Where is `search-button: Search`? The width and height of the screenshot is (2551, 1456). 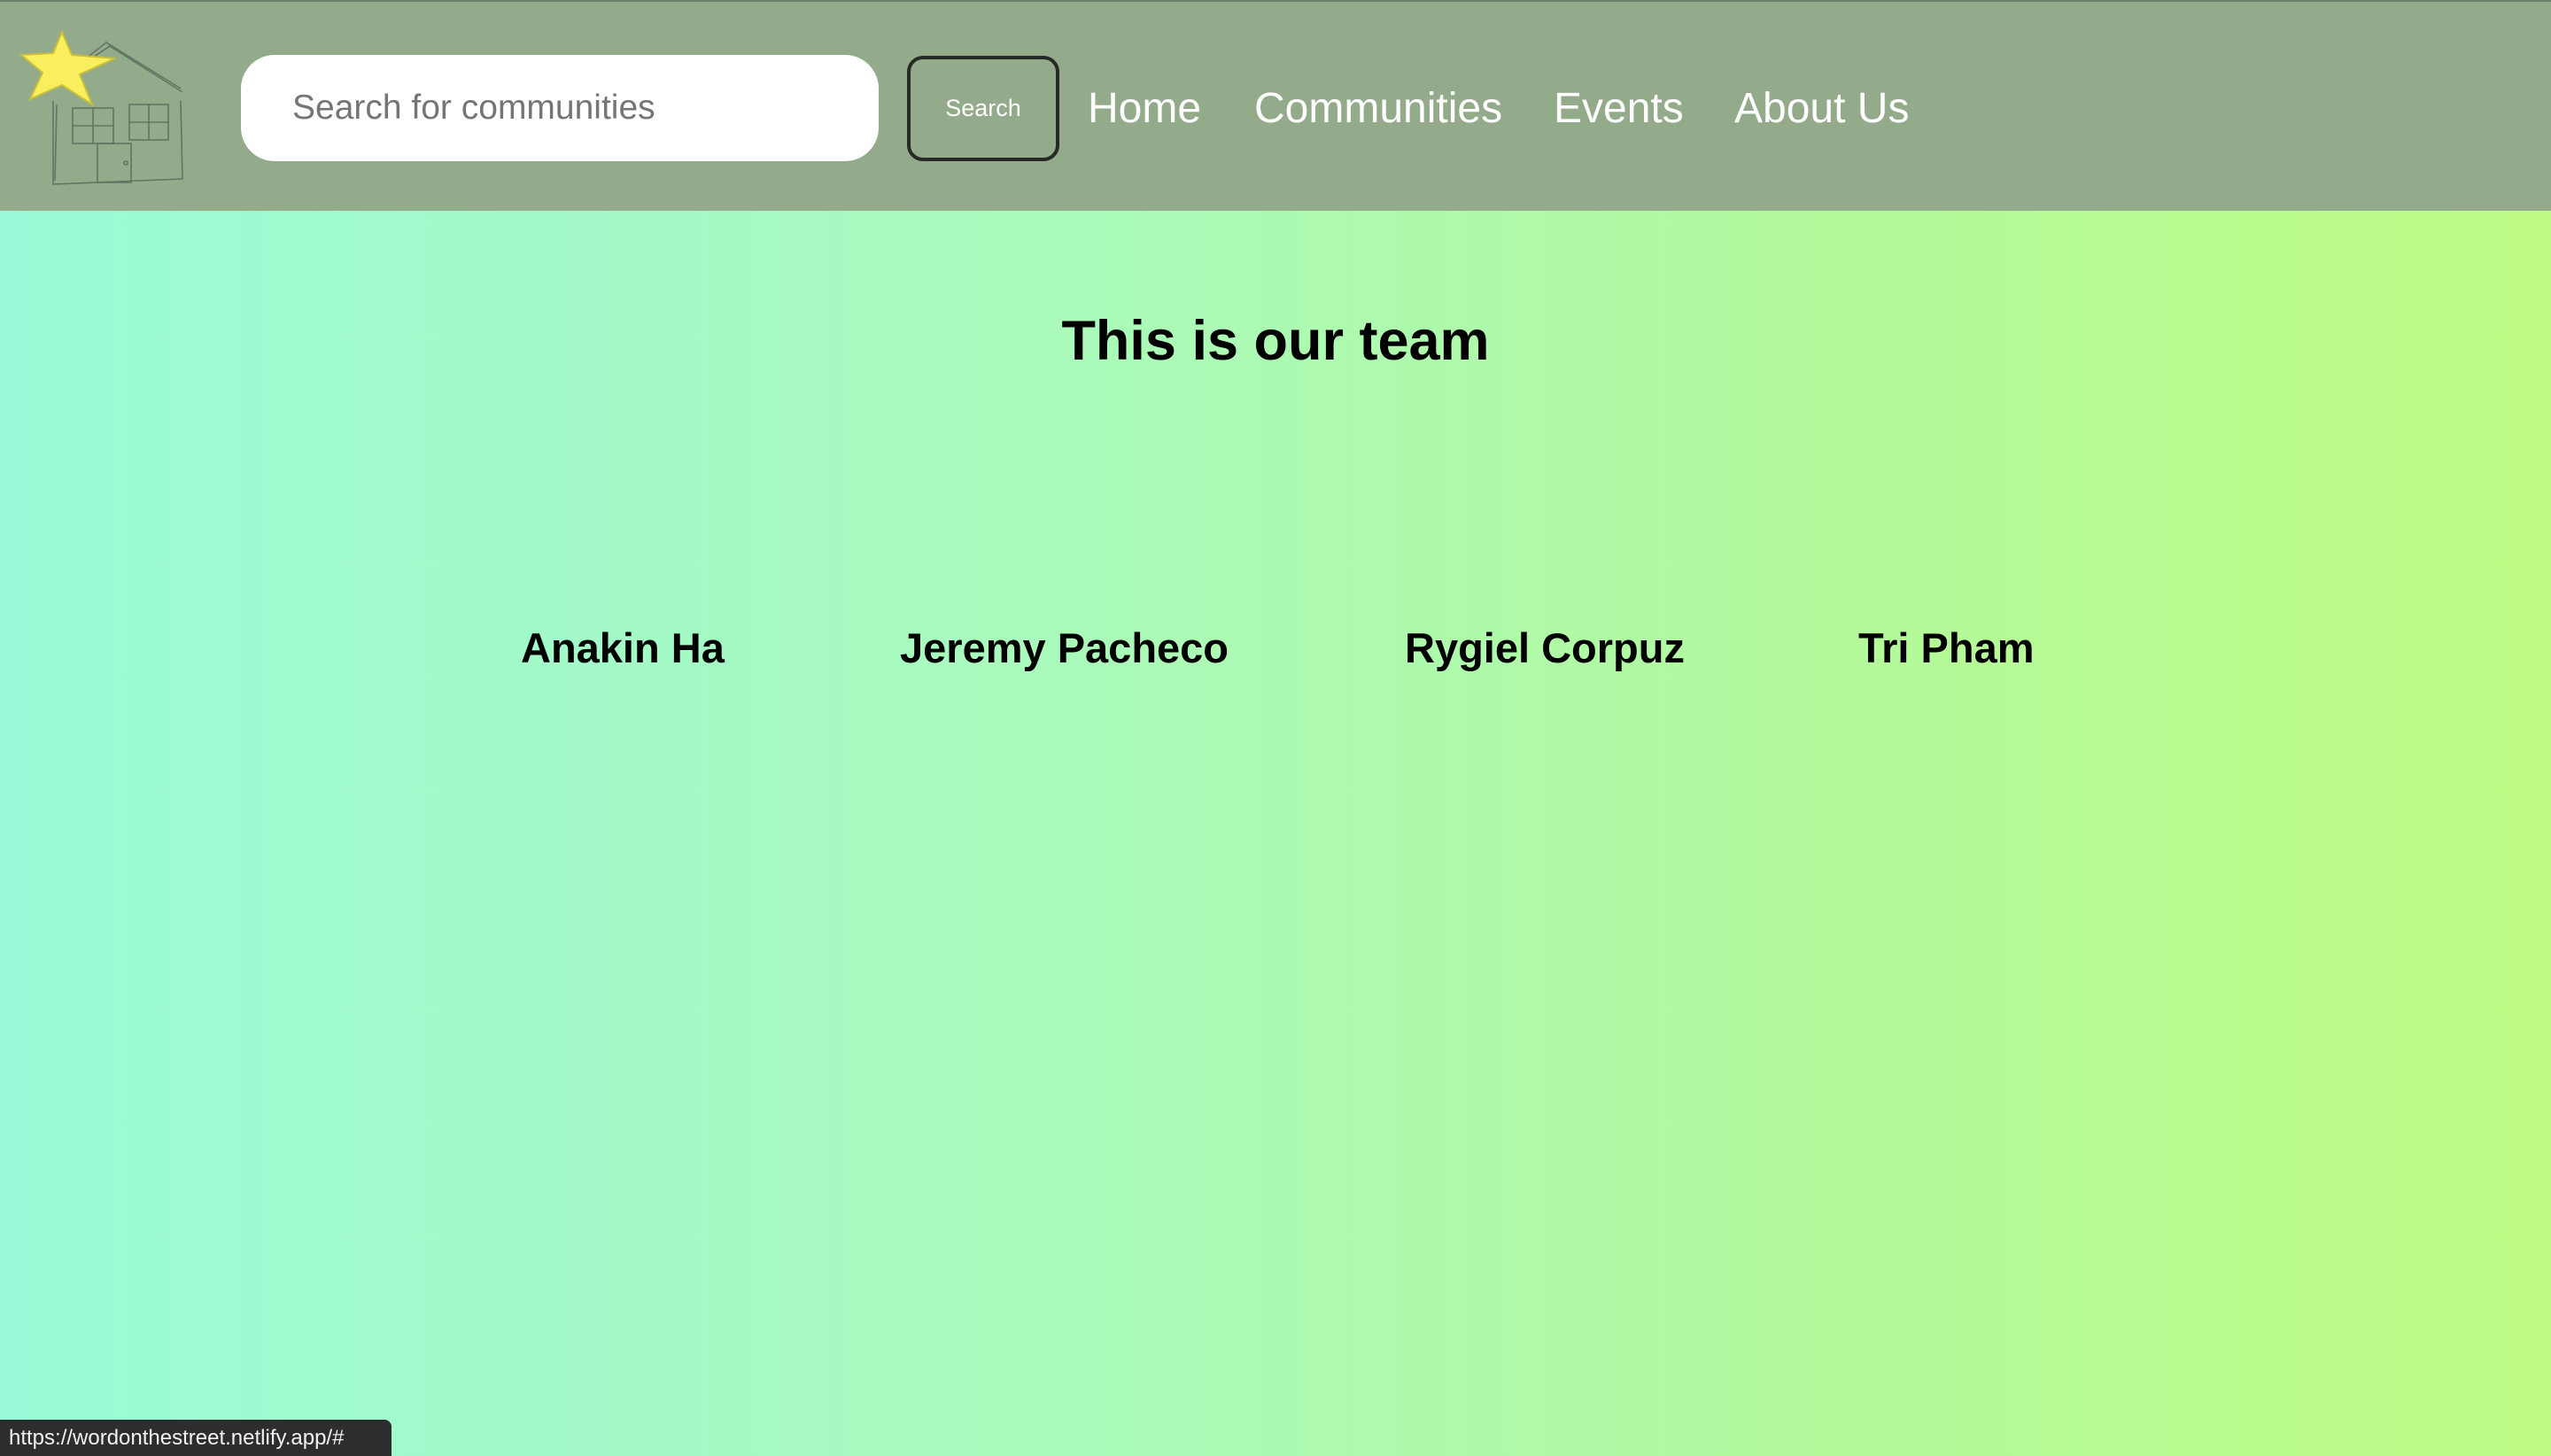
search-button: Search is located at coordinates (983, 108).